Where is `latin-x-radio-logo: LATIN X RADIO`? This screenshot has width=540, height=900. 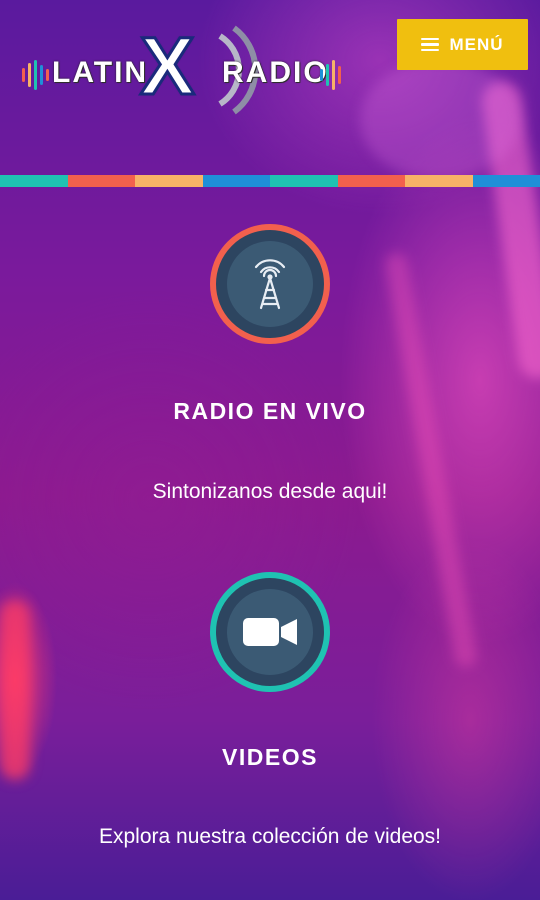 latin-x-radio-logo: LATIN X RADIO is located at coordinates (187, 72).